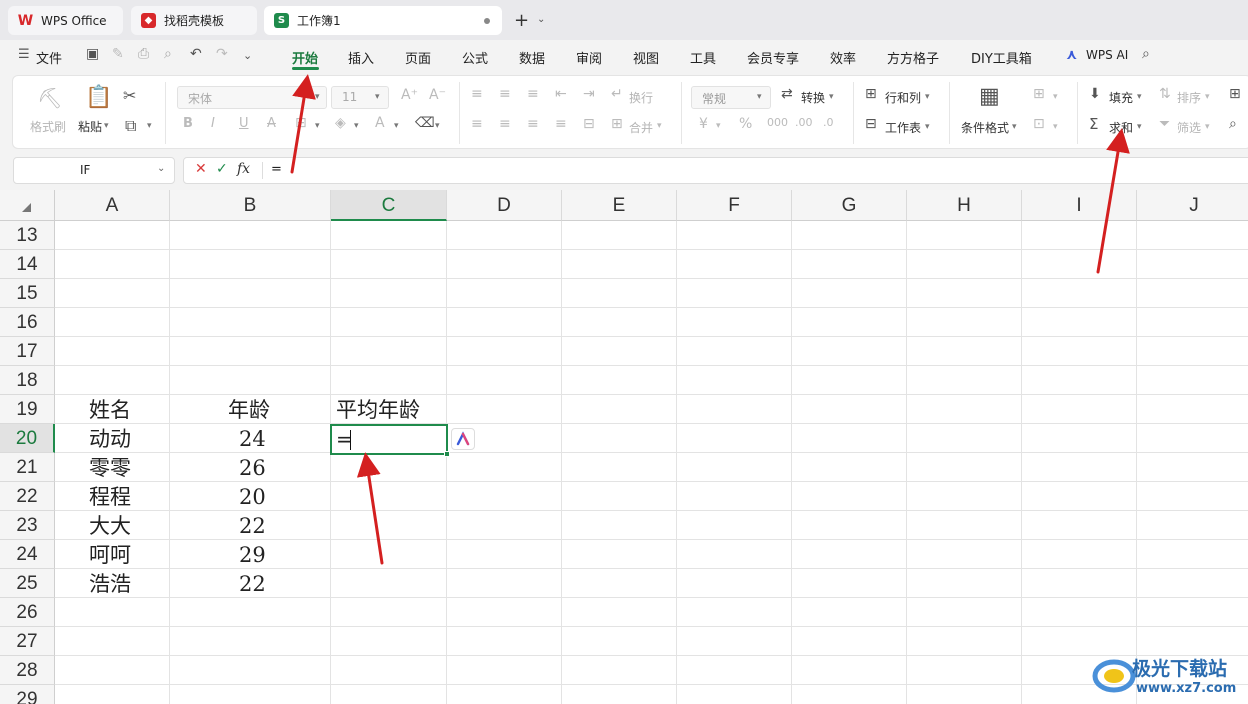  Describe the element at coordinates (27, 641) in the screenshot. I see `row-header-27: 27` at that location.